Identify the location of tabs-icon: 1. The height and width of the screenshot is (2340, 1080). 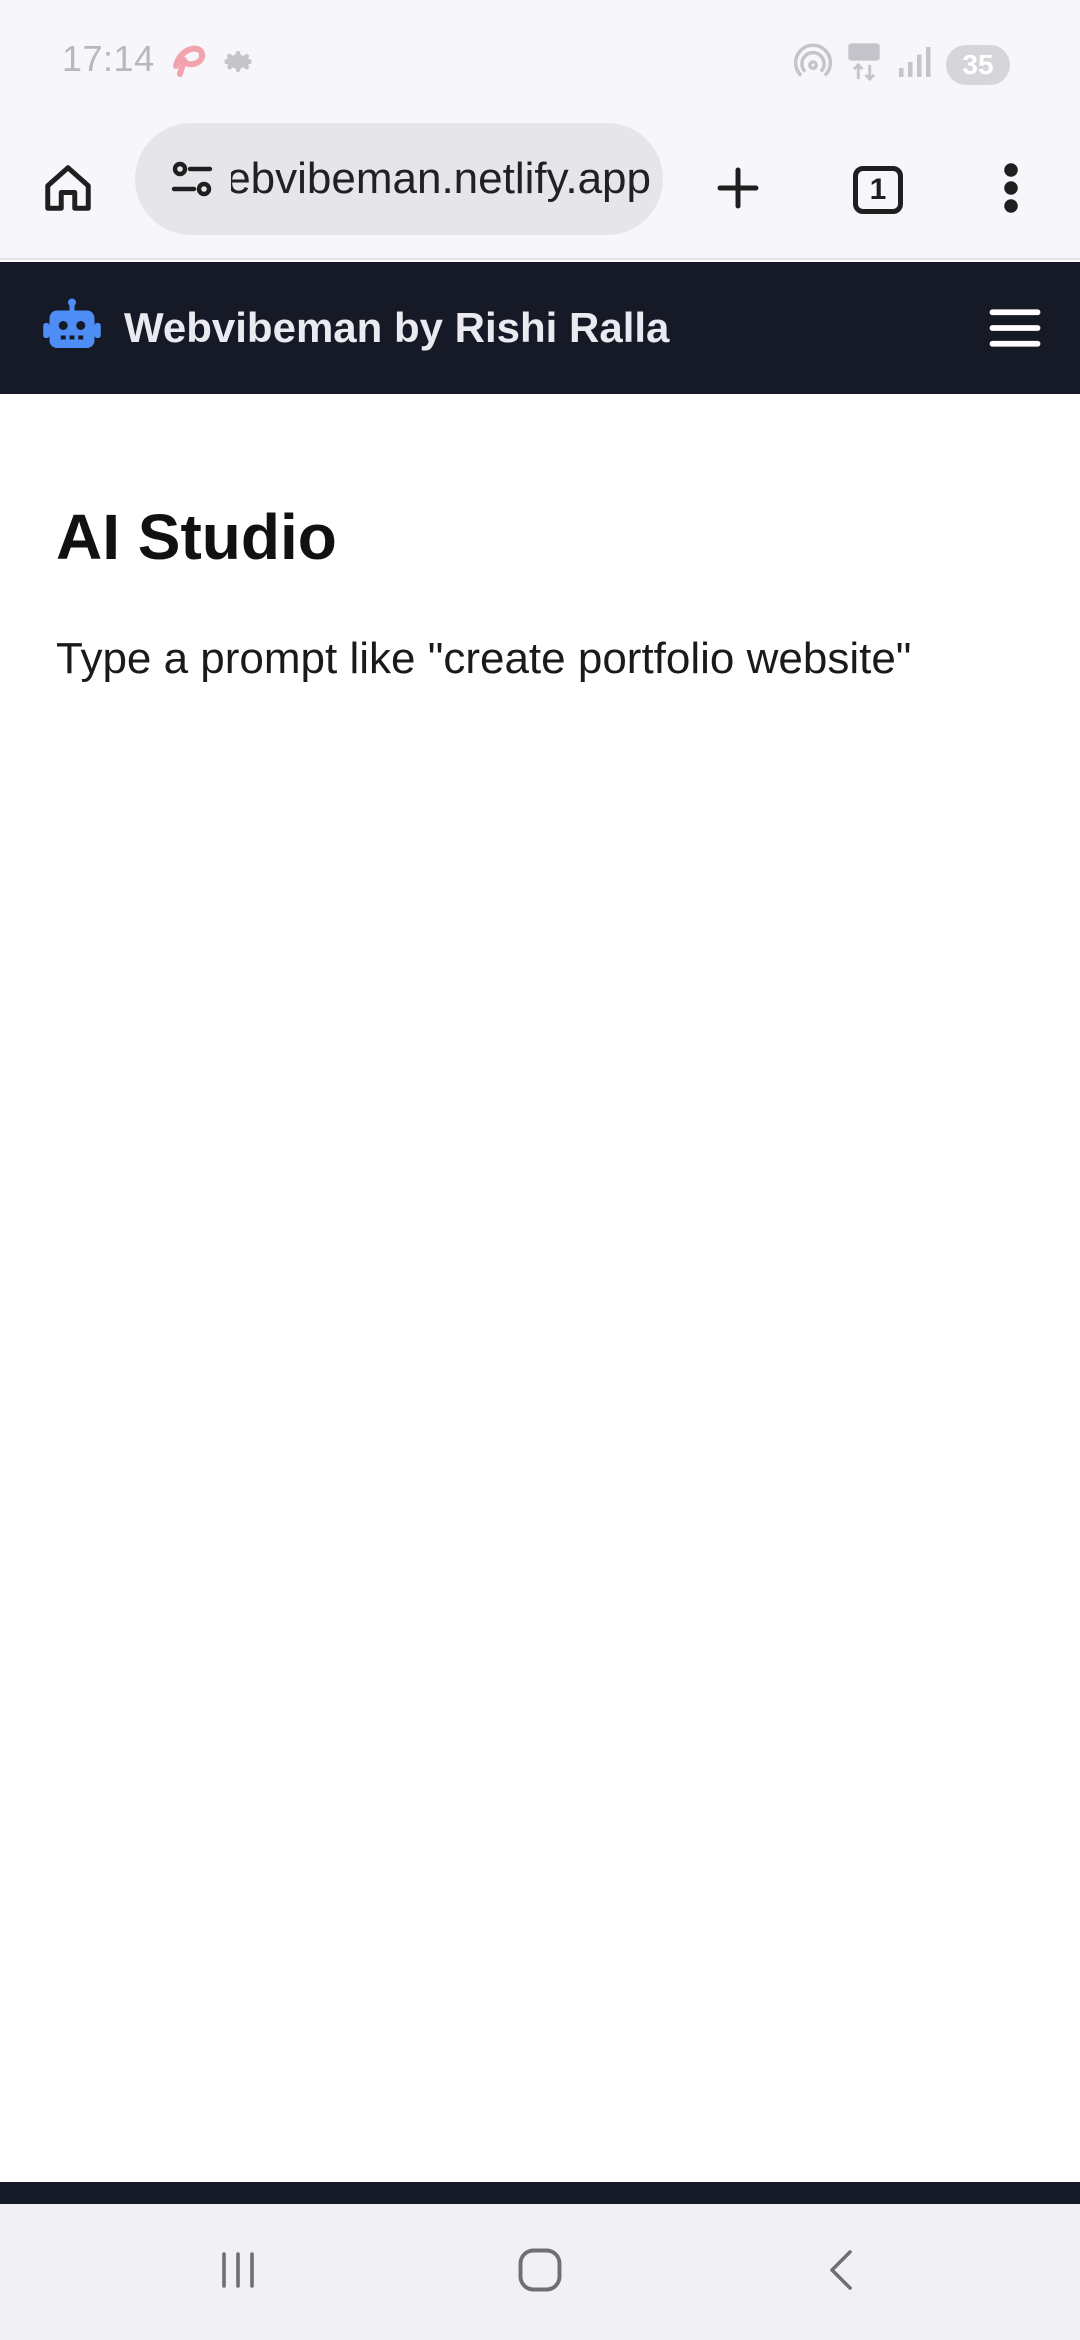
(878, 190).